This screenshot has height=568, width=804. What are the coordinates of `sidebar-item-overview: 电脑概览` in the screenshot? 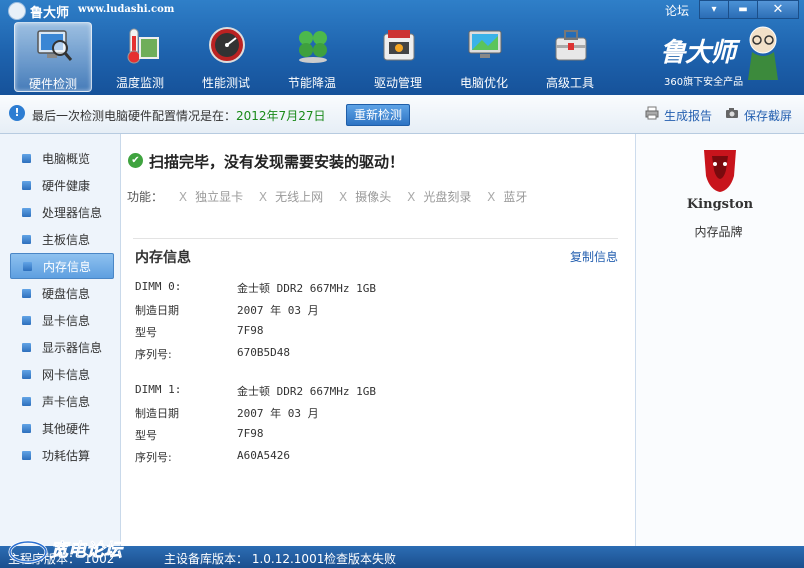 It's located at (61, 158).